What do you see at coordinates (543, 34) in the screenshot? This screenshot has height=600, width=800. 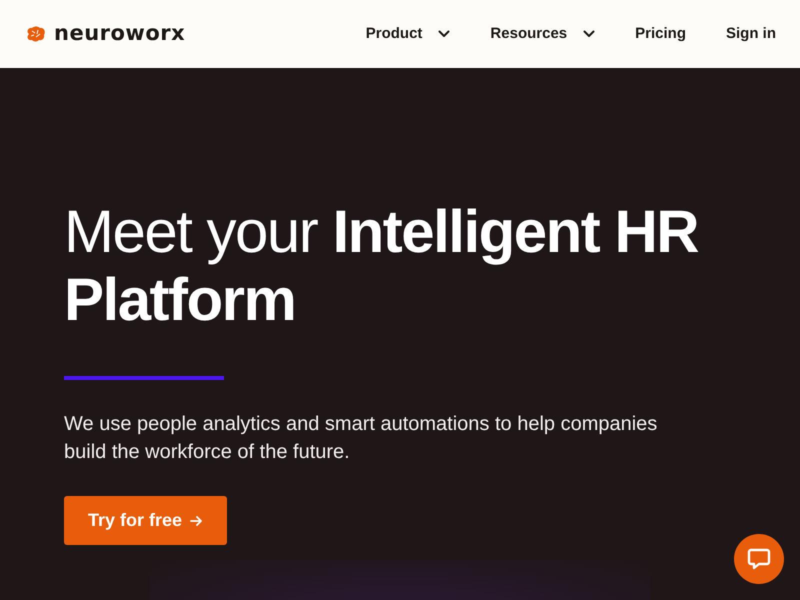 I see `nav-dropdown: Resources` at bounding box center [543, 34].